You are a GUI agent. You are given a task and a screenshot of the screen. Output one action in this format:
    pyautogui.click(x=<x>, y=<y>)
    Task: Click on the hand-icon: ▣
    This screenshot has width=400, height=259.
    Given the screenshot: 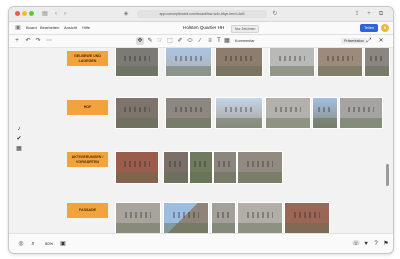 What is the action you would take?
    pyautogui.click(x=63, y=244)
    